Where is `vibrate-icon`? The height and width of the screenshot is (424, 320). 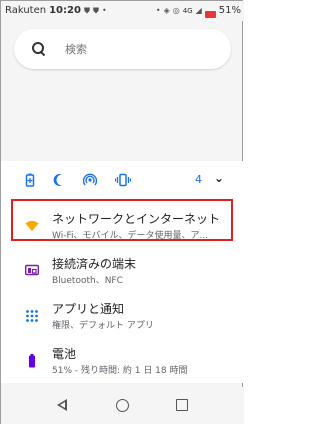
vibrate-icon is located at coordinates (123, 180).